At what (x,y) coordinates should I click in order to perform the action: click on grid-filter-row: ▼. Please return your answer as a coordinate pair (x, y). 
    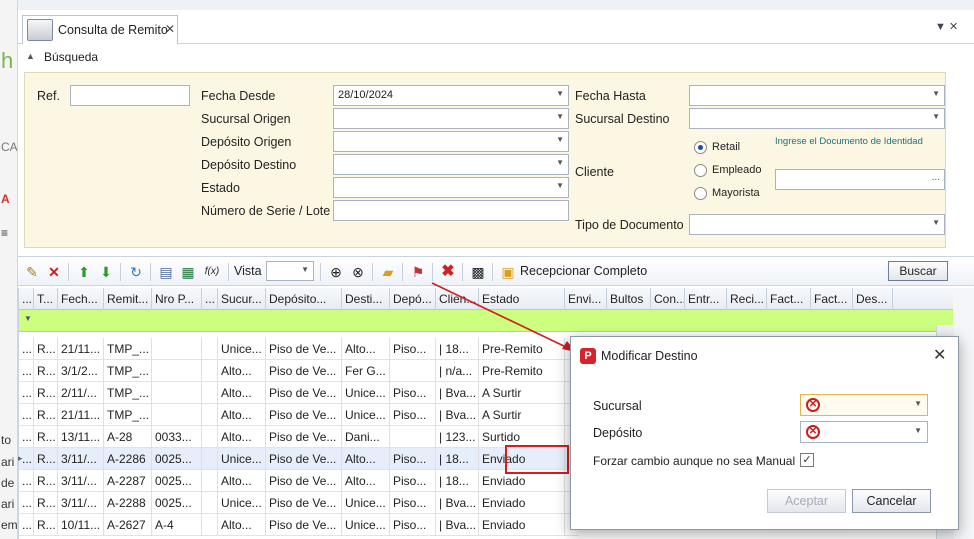
    Looking at the image, I should click on (486, 321).